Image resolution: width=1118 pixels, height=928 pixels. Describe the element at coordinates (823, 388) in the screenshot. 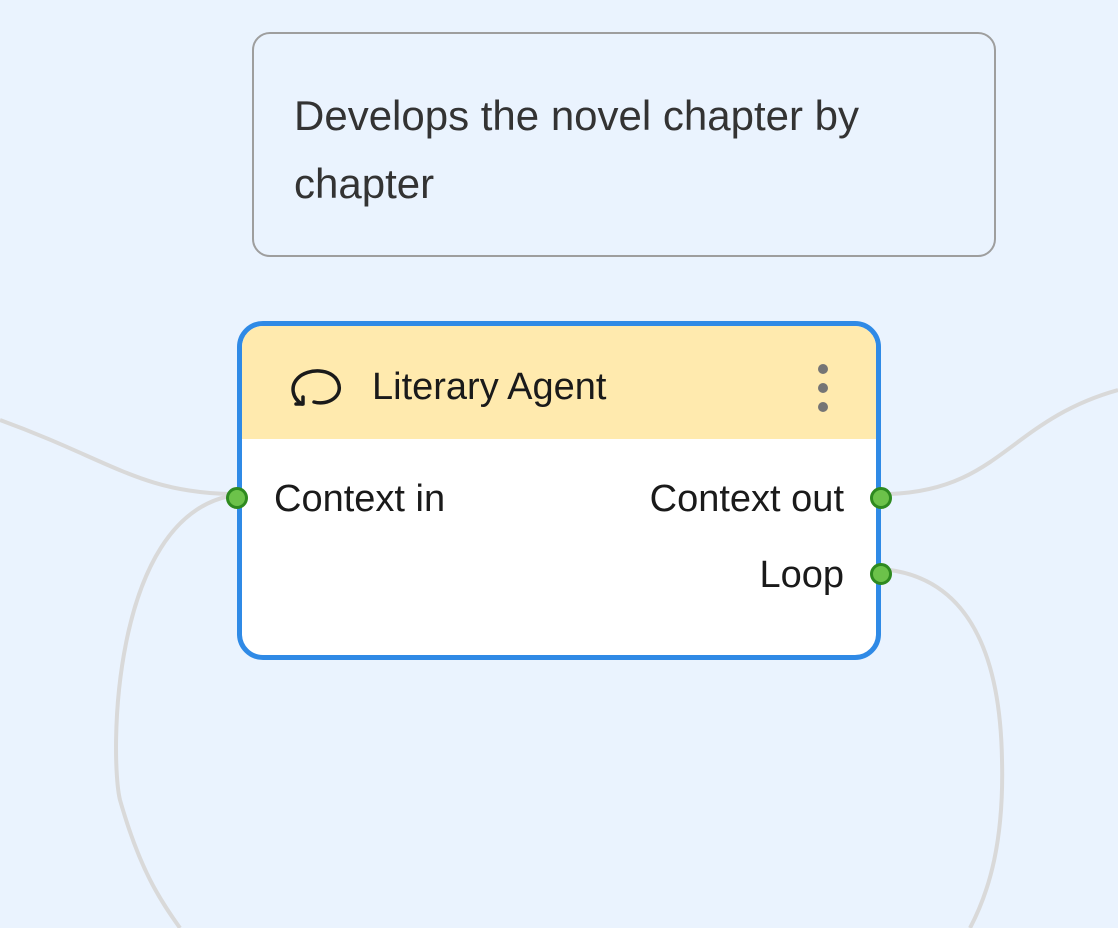

I see `more-vertical-icon` at that location.